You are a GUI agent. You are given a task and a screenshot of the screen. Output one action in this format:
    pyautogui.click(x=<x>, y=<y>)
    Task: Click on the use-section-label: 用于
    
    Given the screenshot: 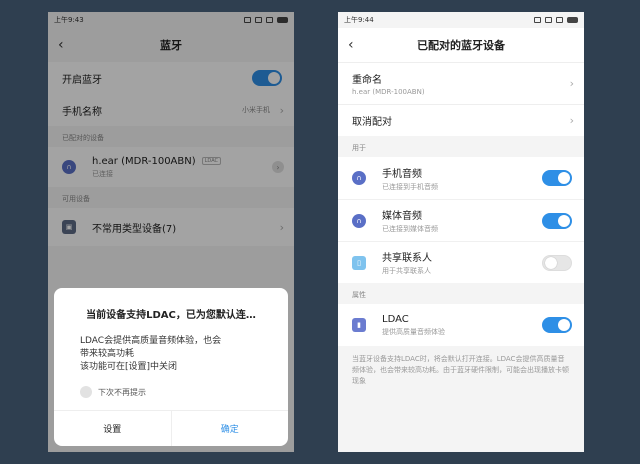 What is the action you would take?
    pyautogui.click(x=359, y=148)
    